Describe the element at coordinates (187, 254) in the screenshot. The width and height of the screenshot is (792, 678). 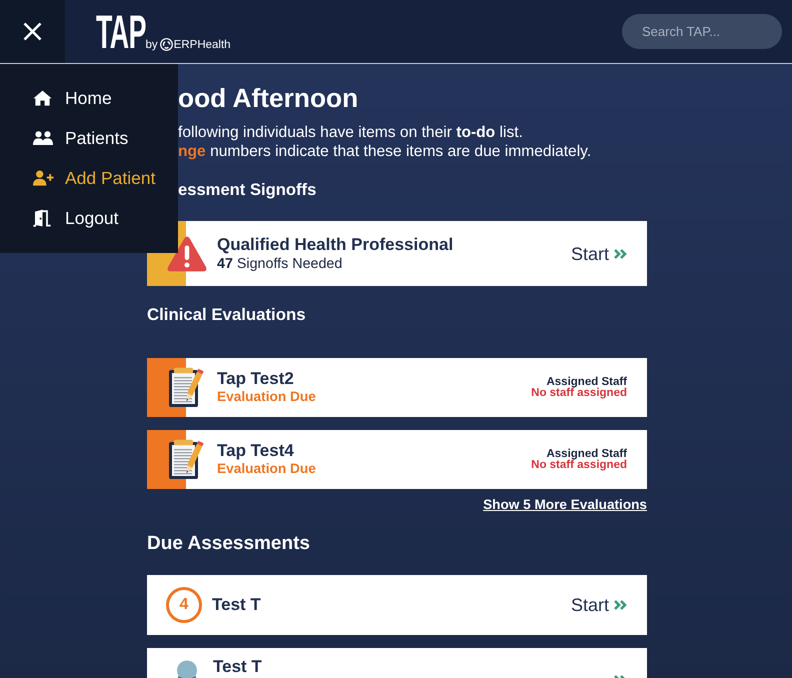
I see `warning-icon` at that location.